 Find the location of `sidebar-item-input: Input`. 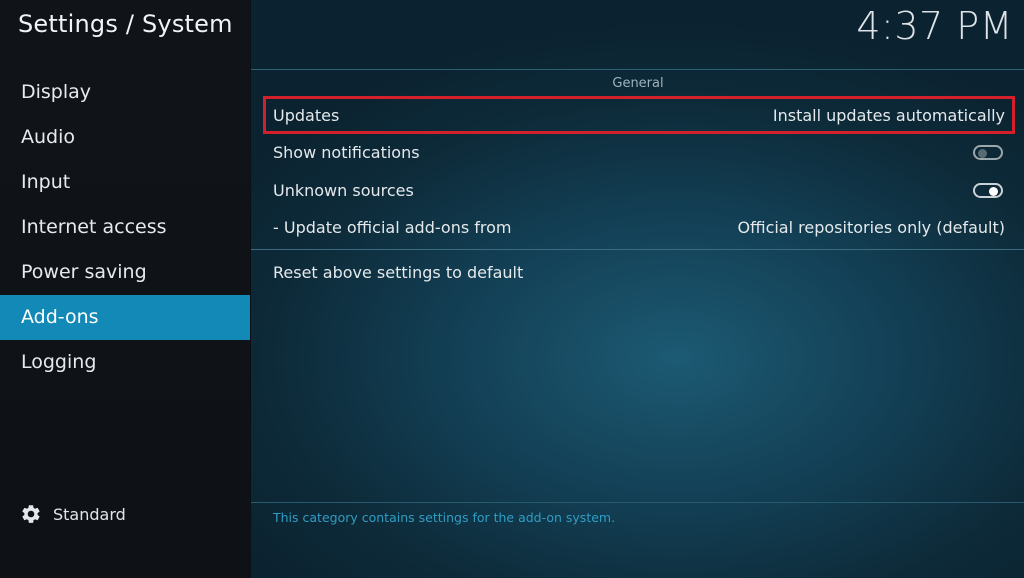

sidebar-item-input: Input is located at coordinates (125, 182).